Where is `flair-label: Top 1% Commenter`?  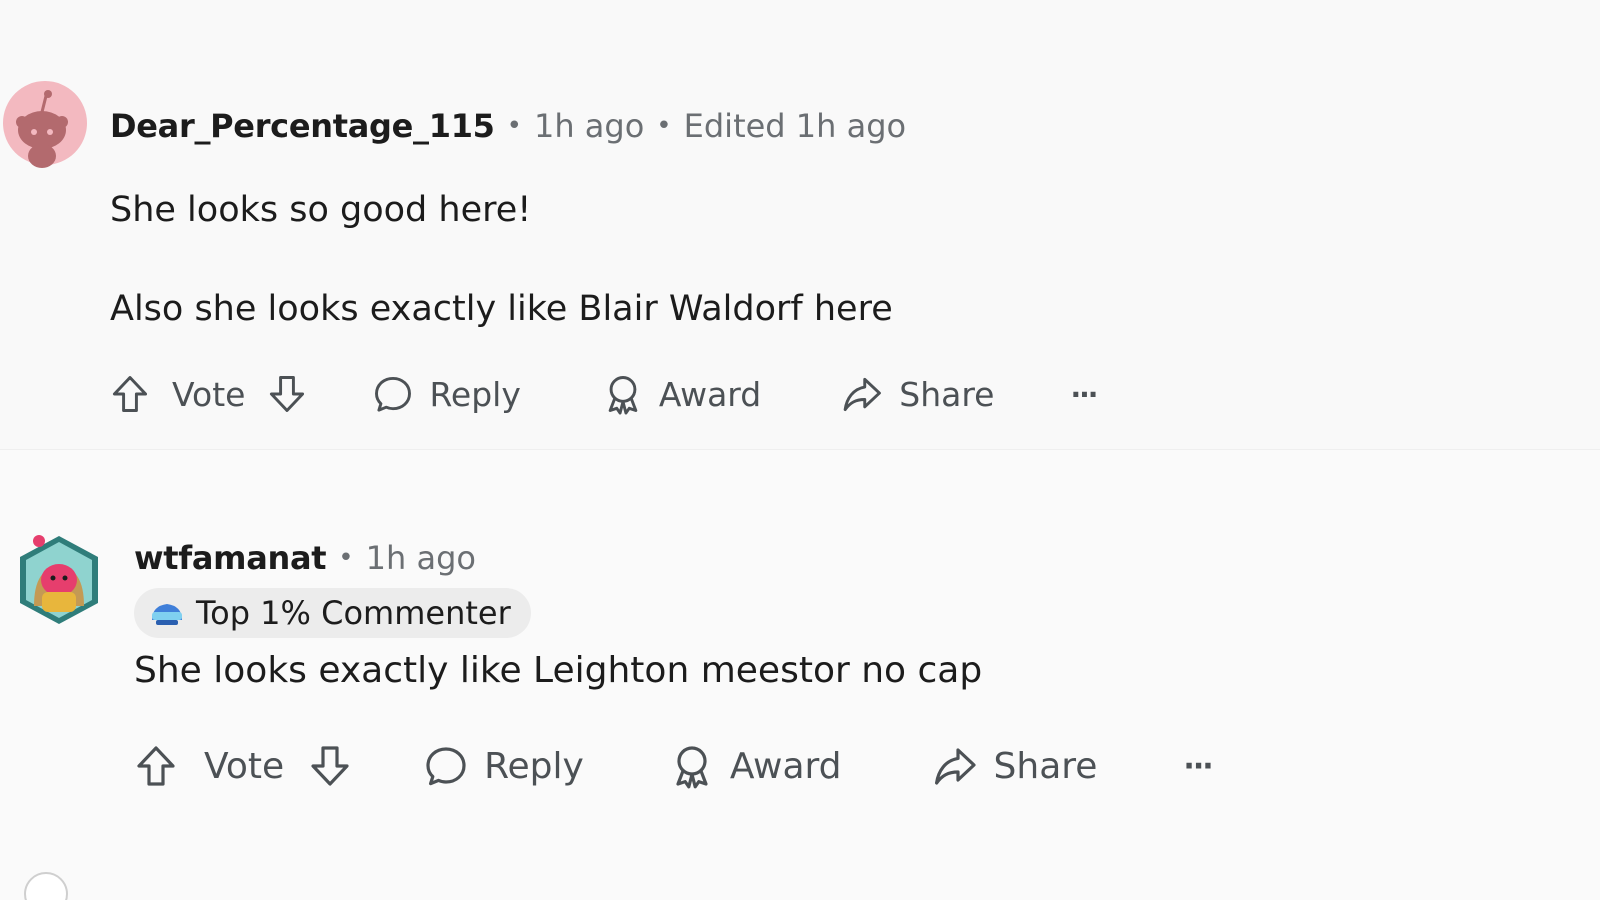 flair-label: Top 1% Commenter is located at coordinates (353, 613).